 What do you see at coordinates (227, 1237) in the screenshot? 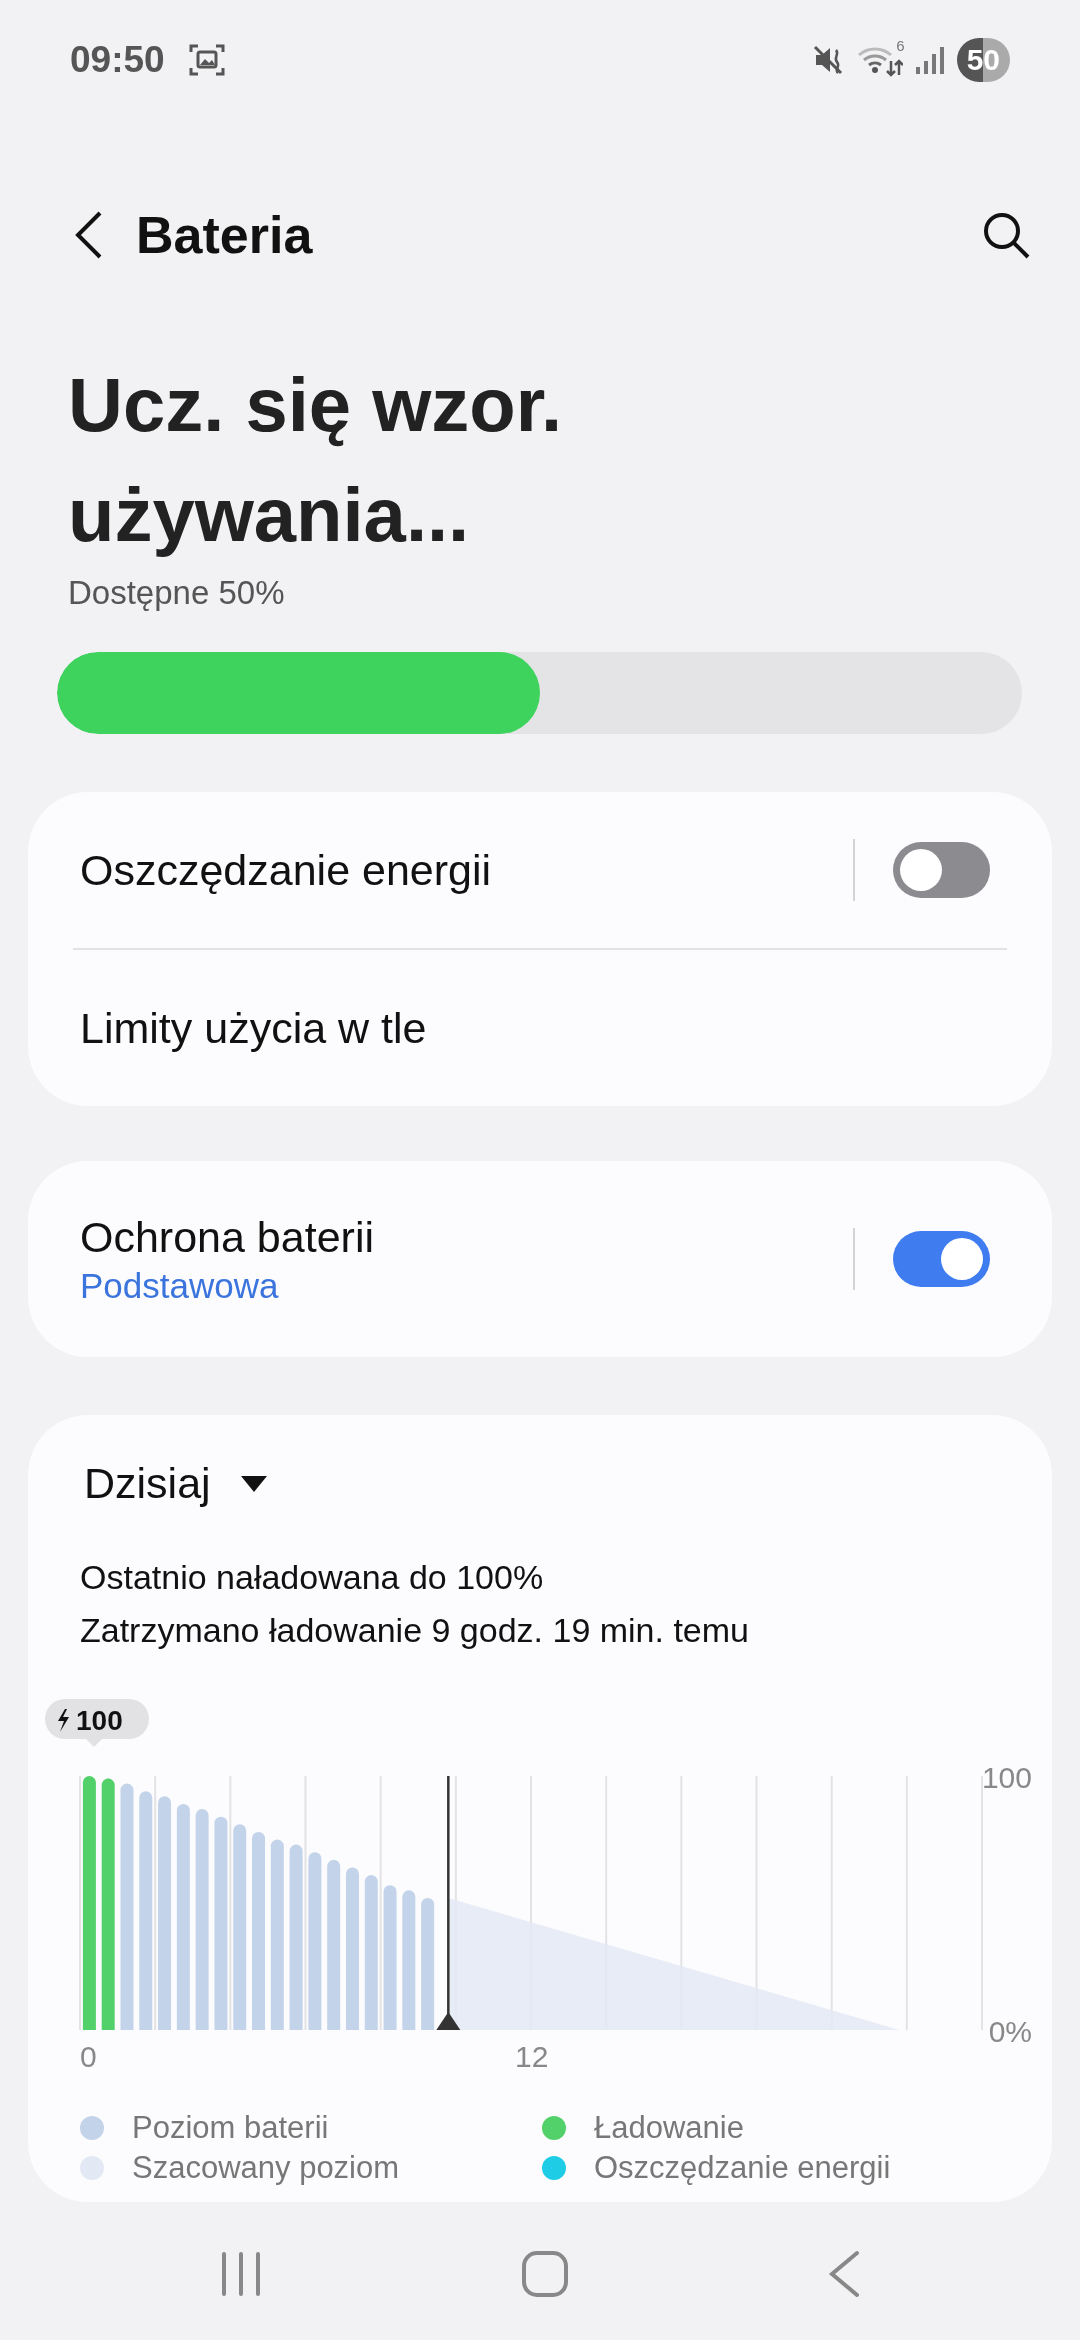
I see `setting-label: Ochrona baterii` at bounding box center [227, 1237].